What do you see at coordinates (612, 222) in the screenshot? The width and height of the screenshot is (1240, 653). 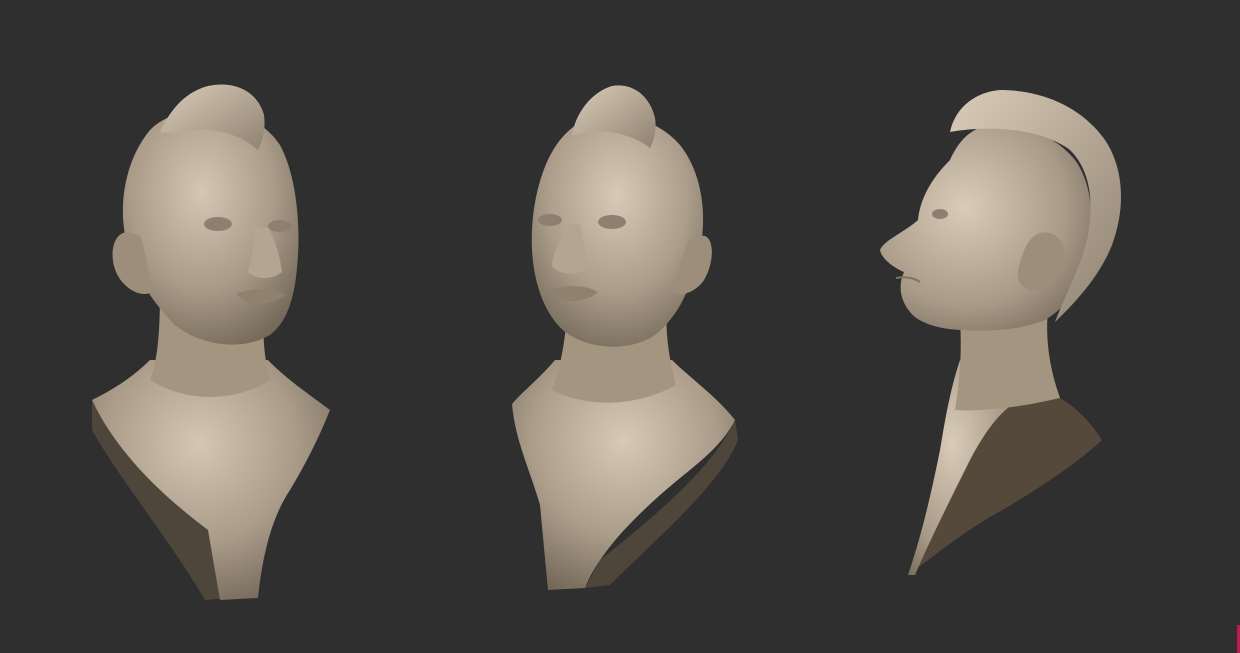 I see `bust-2-eye-right` at bounding box center [612, 222].